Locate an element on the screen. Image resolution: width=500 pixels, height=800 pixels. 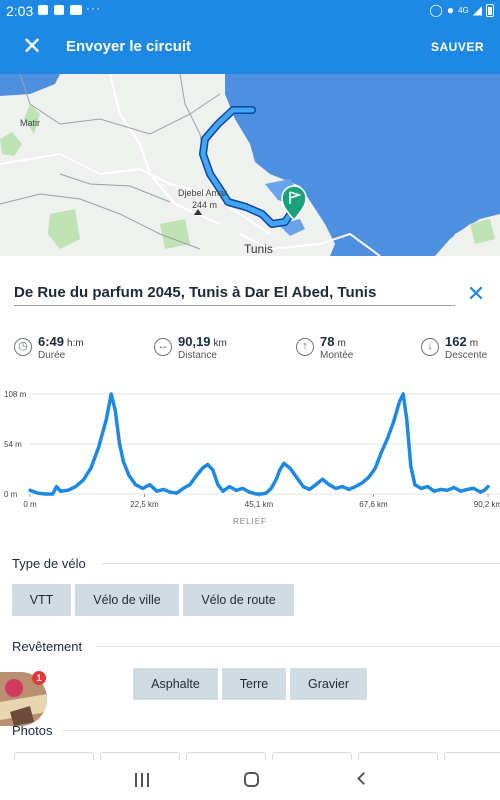
arrow-up-icon: ↑ is located at coordinates (305, 347).